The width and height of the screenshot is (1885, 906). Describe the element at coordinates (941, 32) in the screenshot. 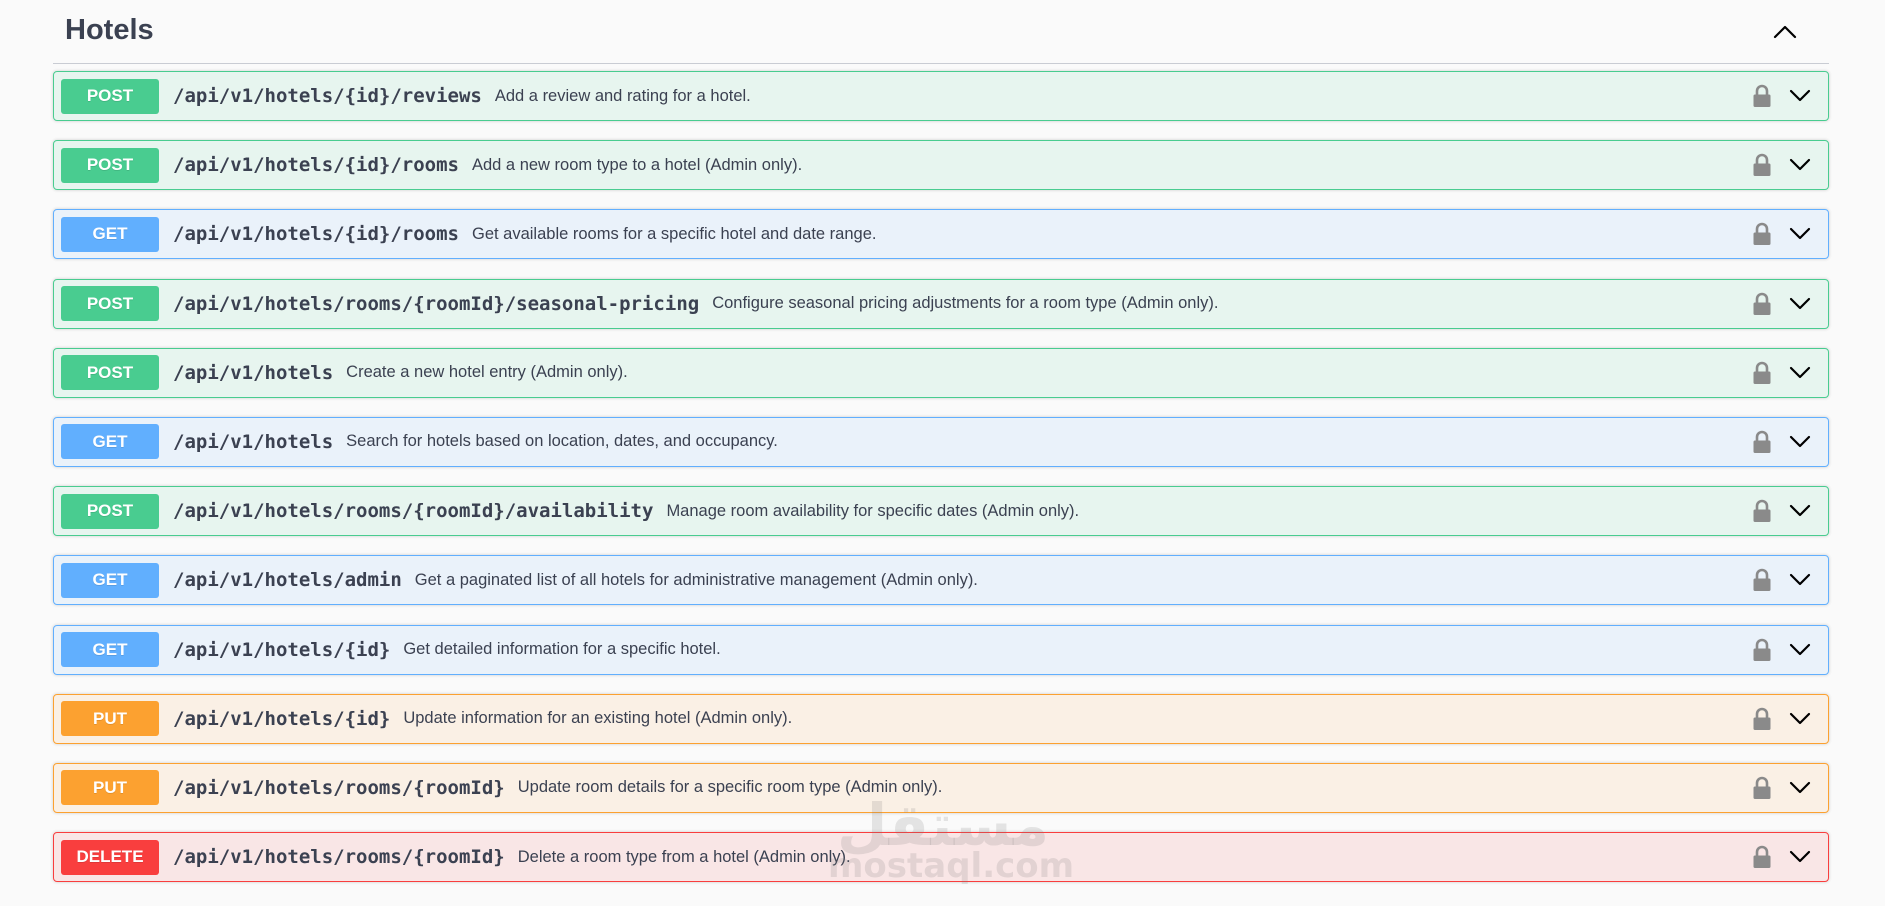

I see `section-header: Hotels` at that location.